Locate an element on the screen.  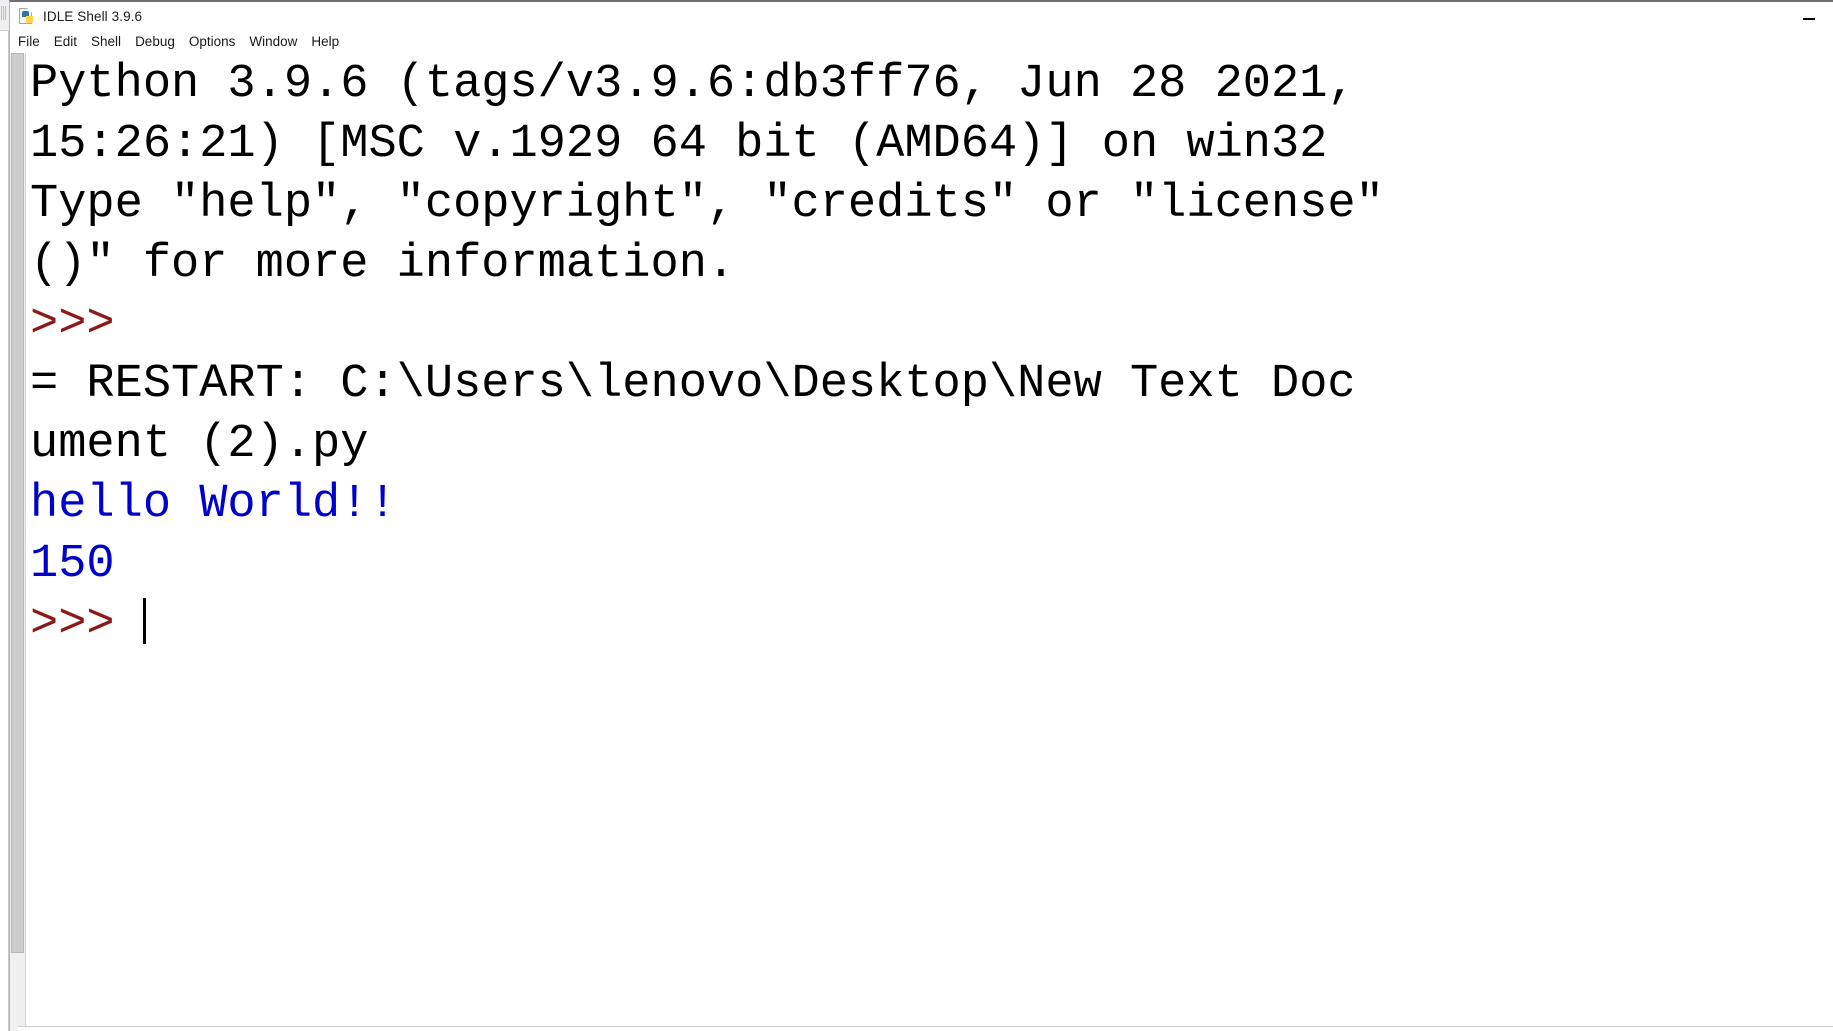
window-bottom-frame is located at coordinates (925, 1028).